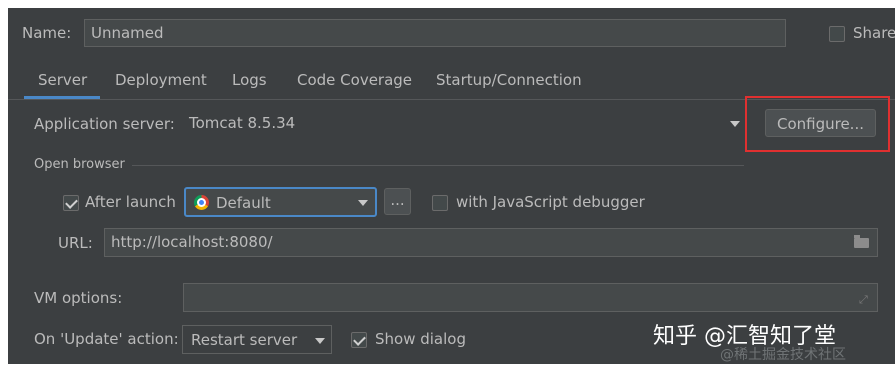 Image resolution: width=895 pixels, height=370 pixels. Describe the element at coordinates (75, 243) in the screenshot. I see `url-label: URL:` at that location.